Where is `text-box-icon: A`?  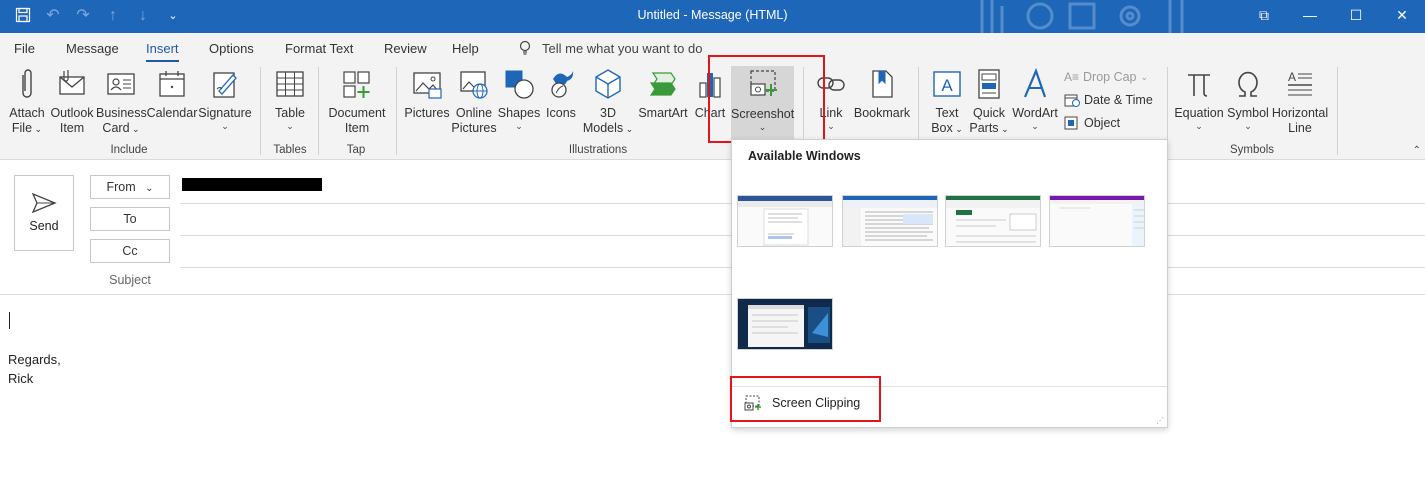 text-box-icon: A is located at coordinates (947, 84).